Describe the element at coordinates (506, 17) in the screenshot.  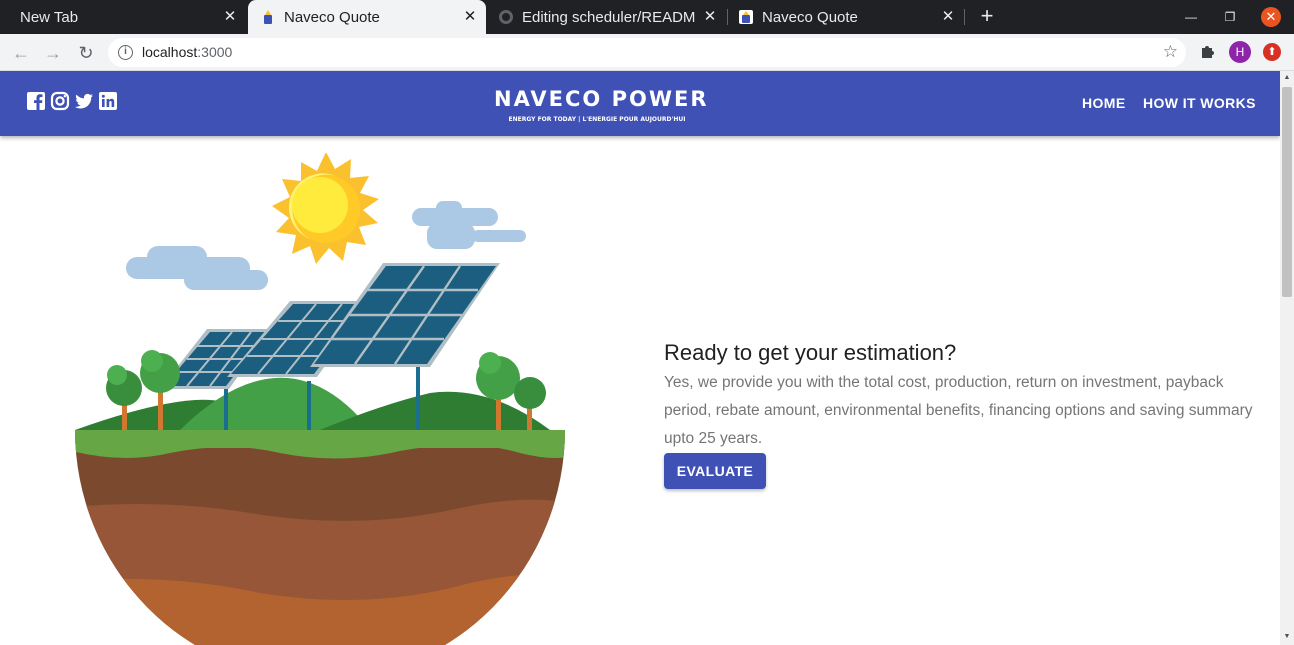
I see `github-icon` at that location.